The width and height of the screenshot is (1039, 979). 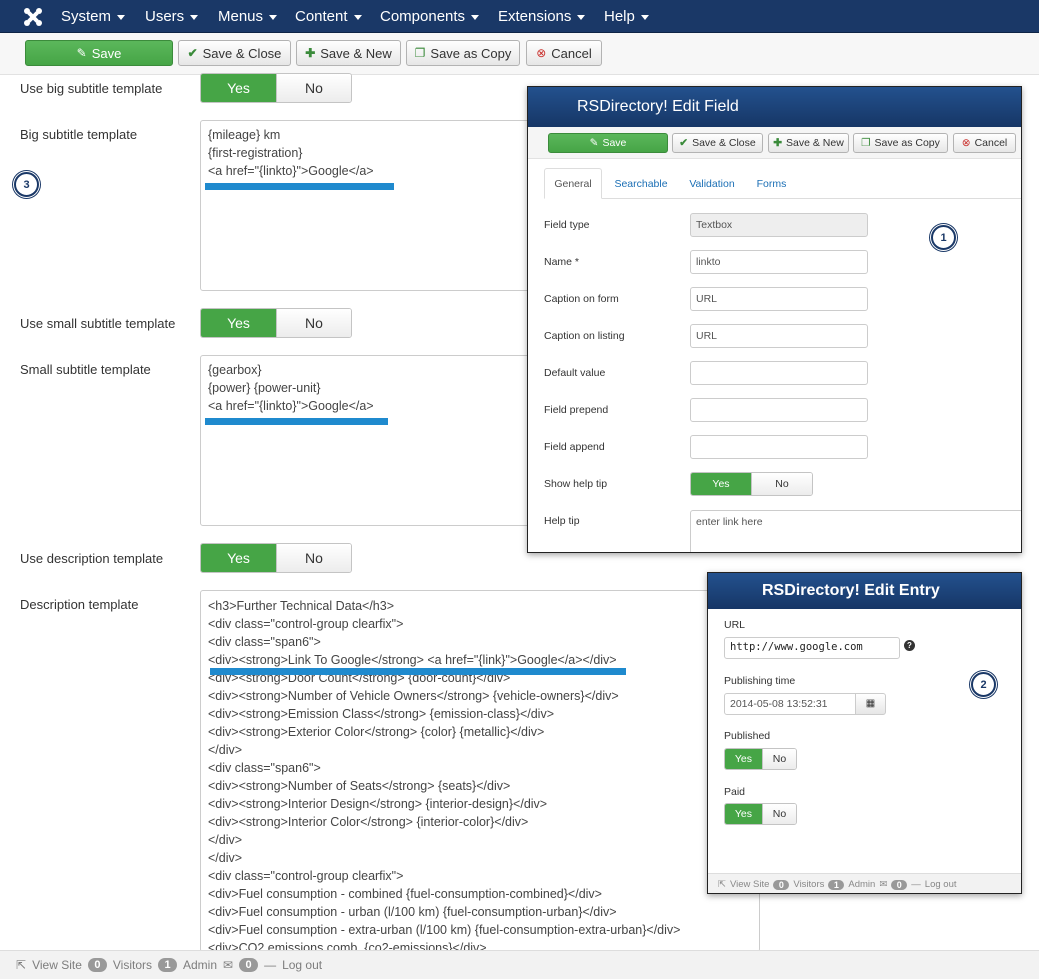 What do you see at coordinates (747, 736) in the screenshot?
I see `published-label: Published` at bounding box center [747, 736].